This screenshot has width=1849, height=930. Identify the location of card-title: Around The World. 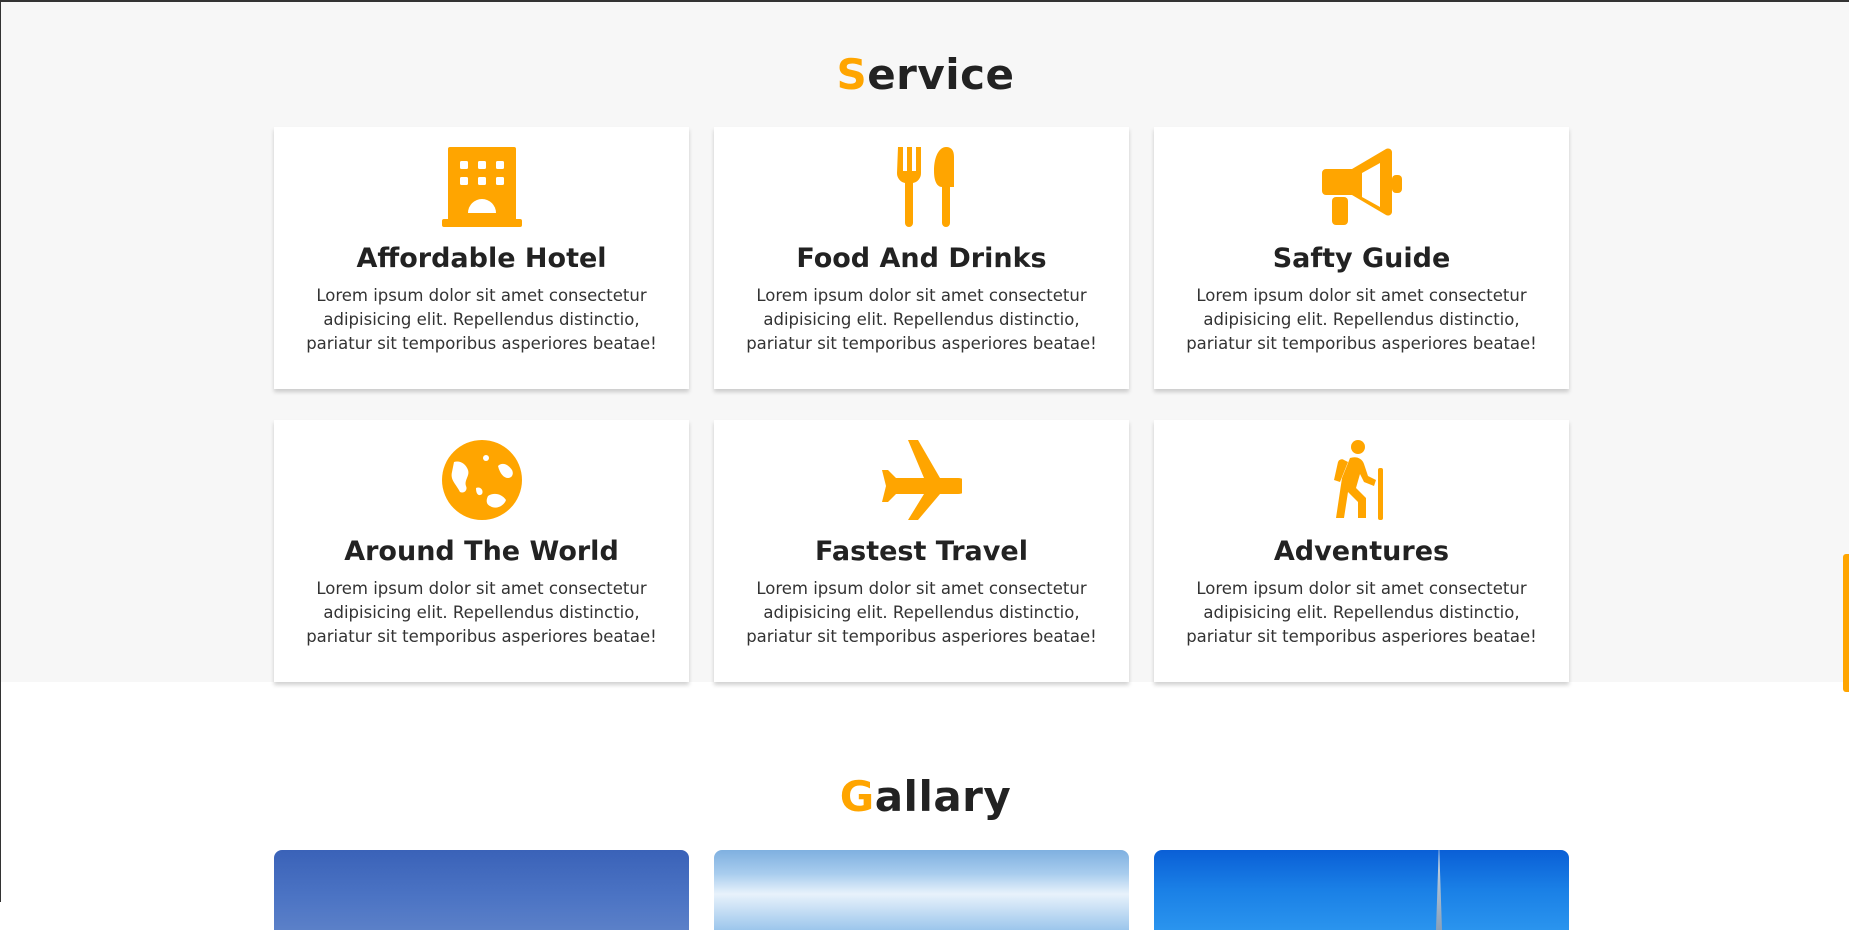
(481, 551).